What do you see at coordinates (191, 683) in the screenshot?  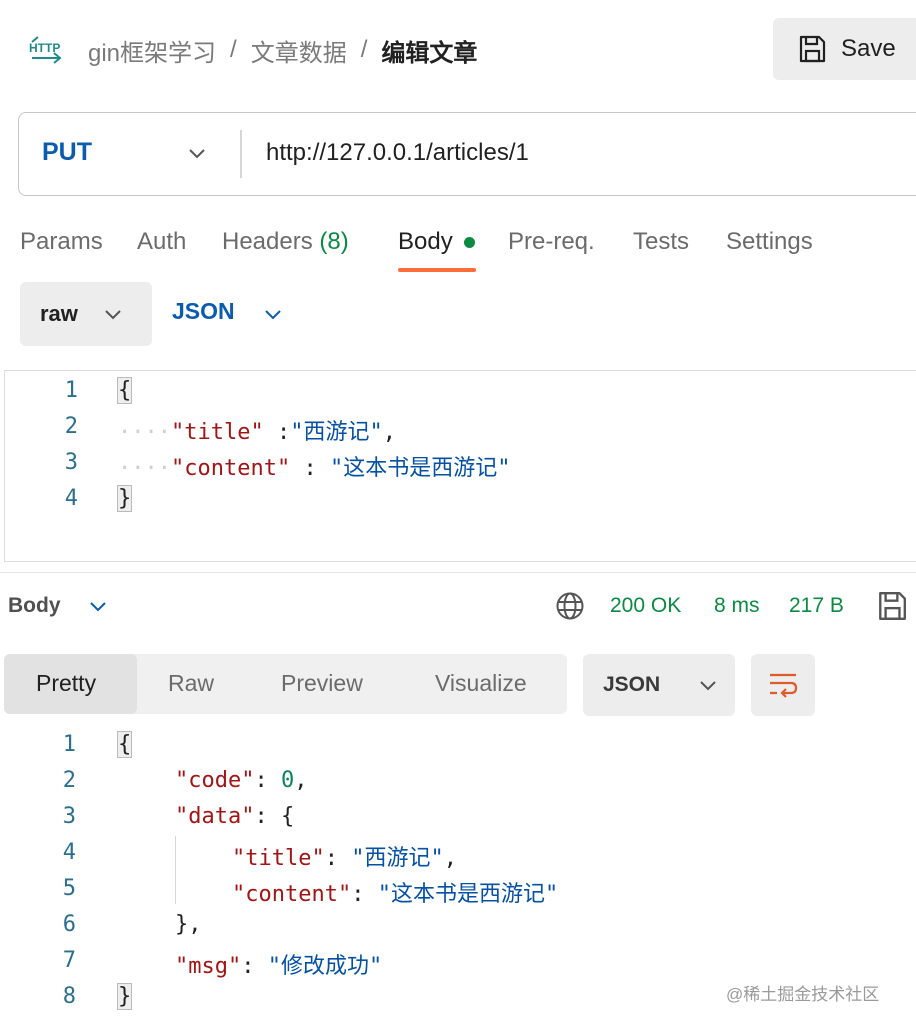 I see `tab-raw: Raw` at bounding box center [191, 683].